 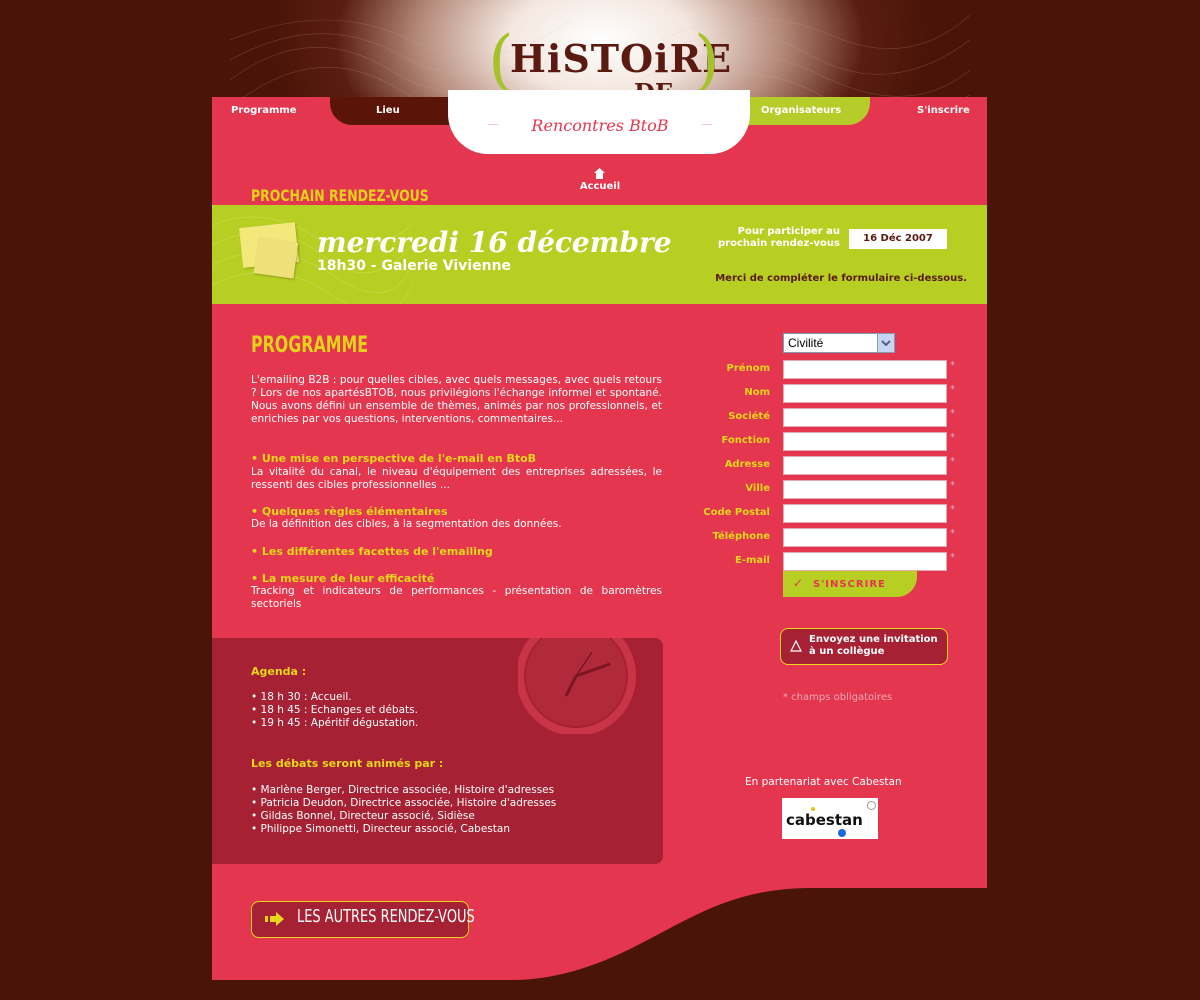 What do you see at coordinates (279, 671) in the screenshot?
I see `agenda-title: Agenda :` at bounding box center [279, 671].